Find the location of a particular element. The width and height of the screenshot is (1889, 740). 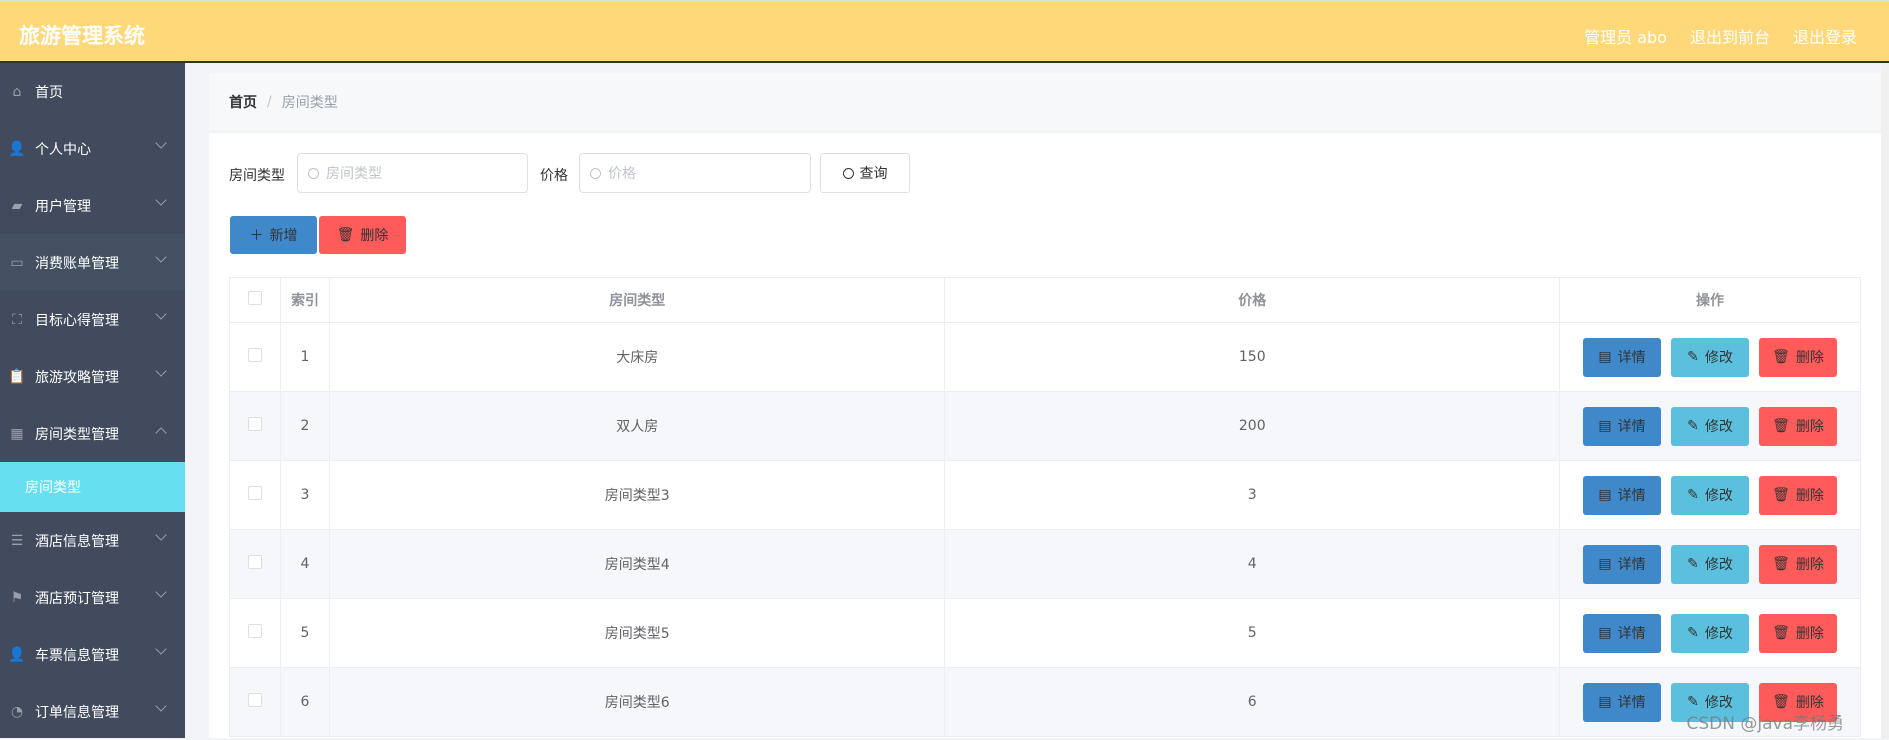

add-label: 新增 is located at coordinates (283, 236).